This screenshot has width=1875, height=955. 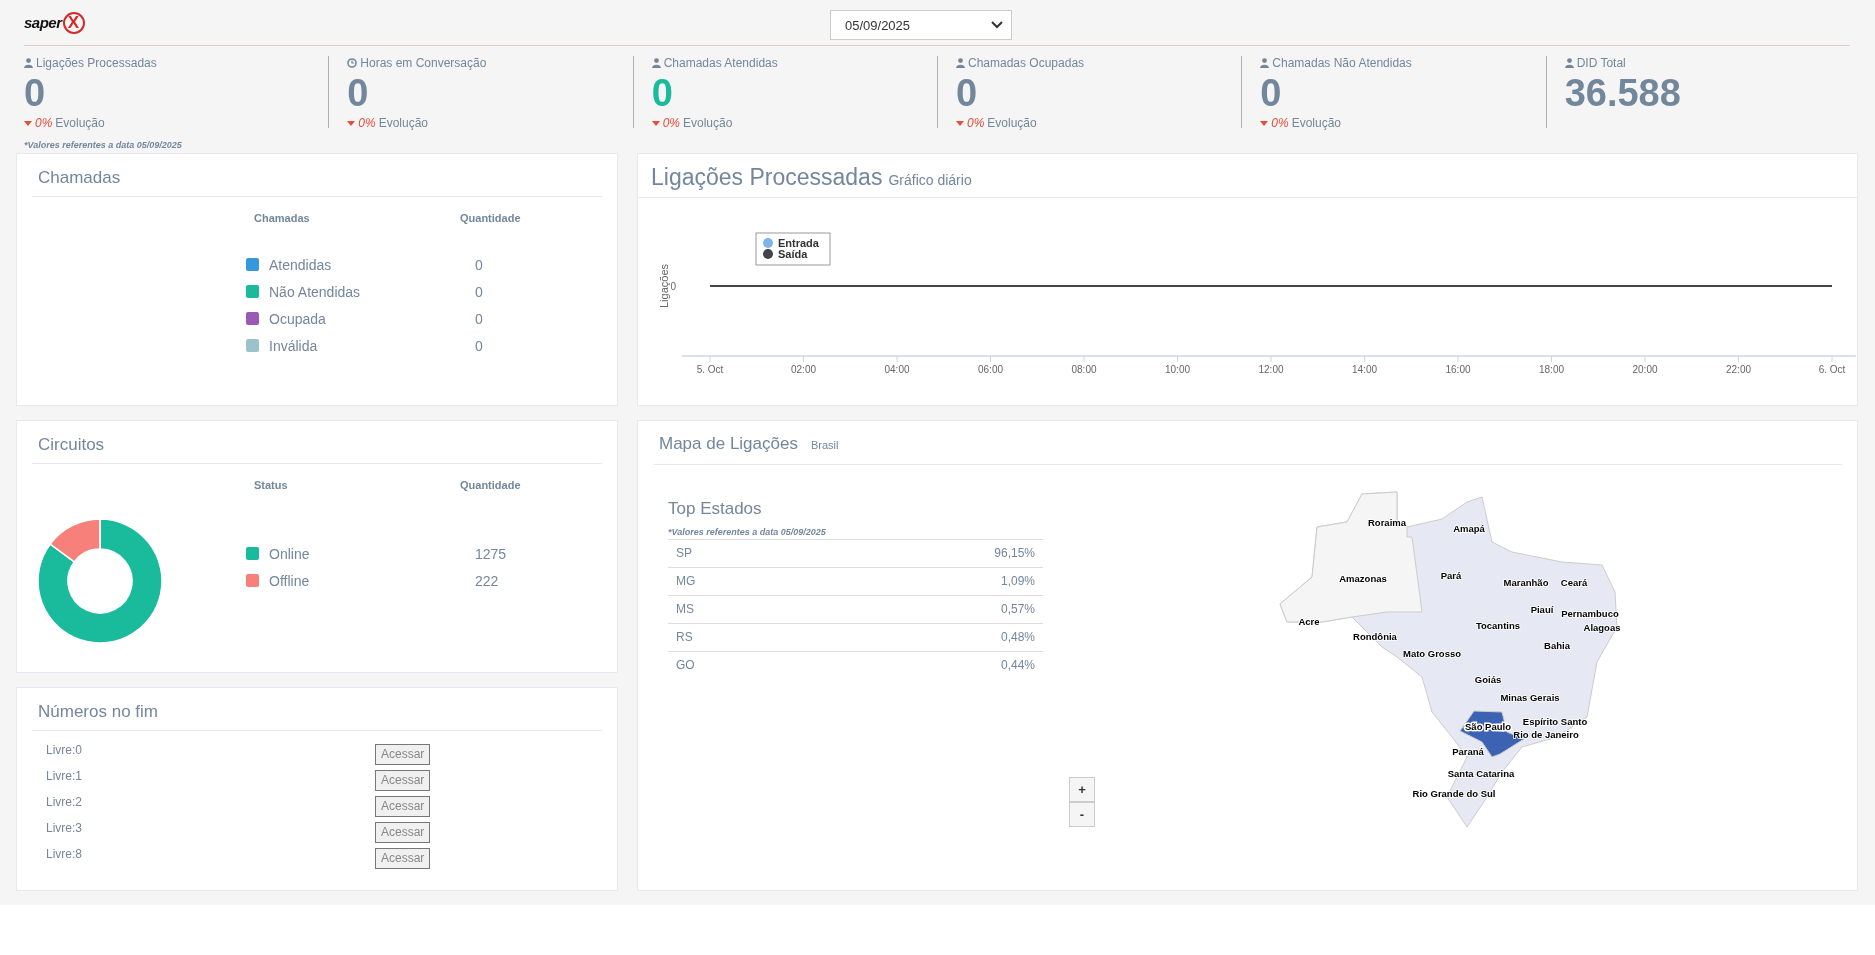 I want to click on state-label: Roraima, so click(x=1387, y=522).